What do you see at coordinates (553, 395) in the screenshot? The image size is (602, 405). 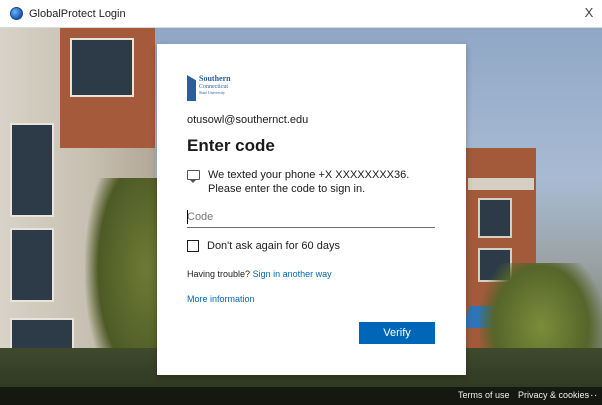 I see `privacy-cookies-link: Privacy & cookies` at bounding box center [553, 395].